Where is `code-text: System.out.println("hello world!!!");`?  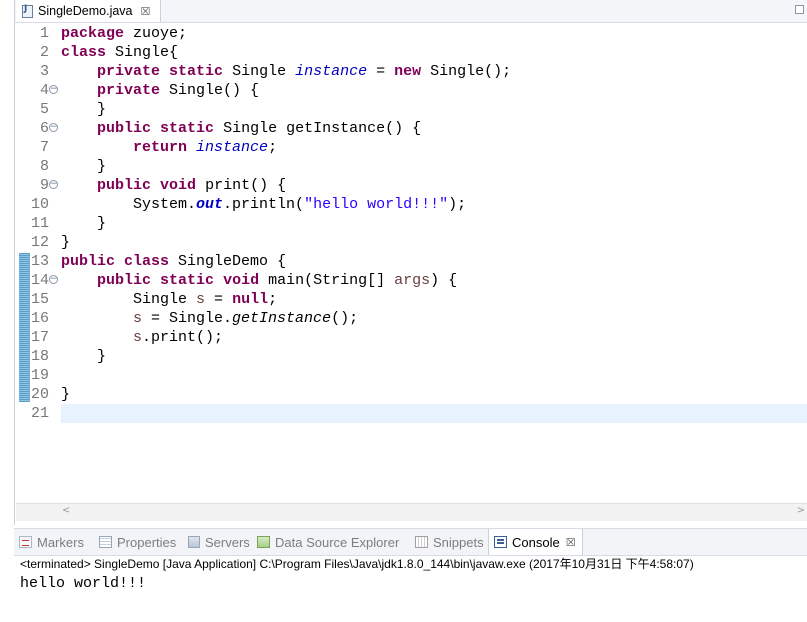 code-text: System.out.println("hello world!!!"); is located at coordinates (263, 204).